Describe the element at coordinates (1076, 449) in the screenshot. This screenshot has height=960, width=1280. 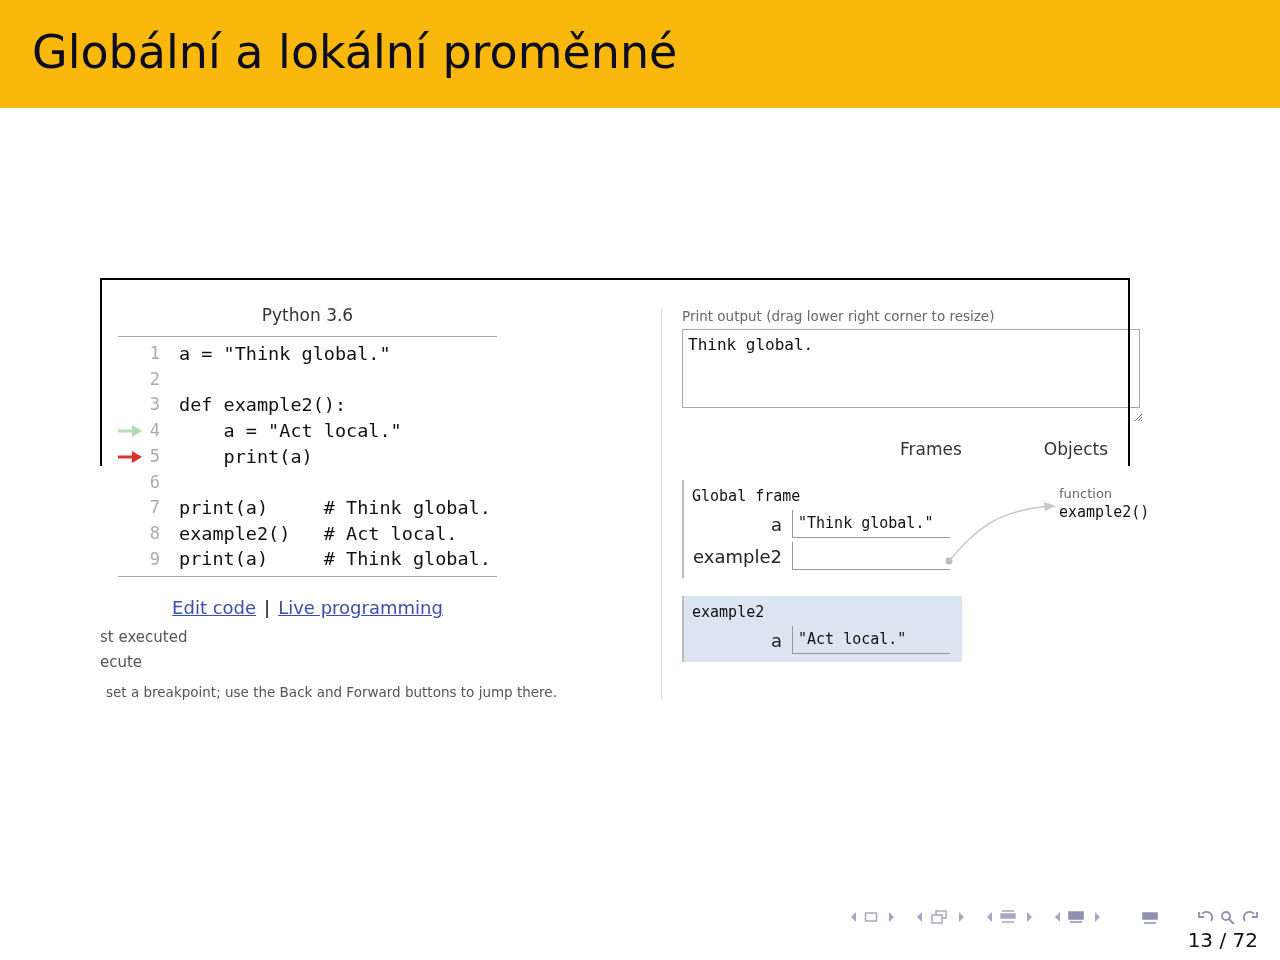
I see `objects-heading: Objects` at that location.